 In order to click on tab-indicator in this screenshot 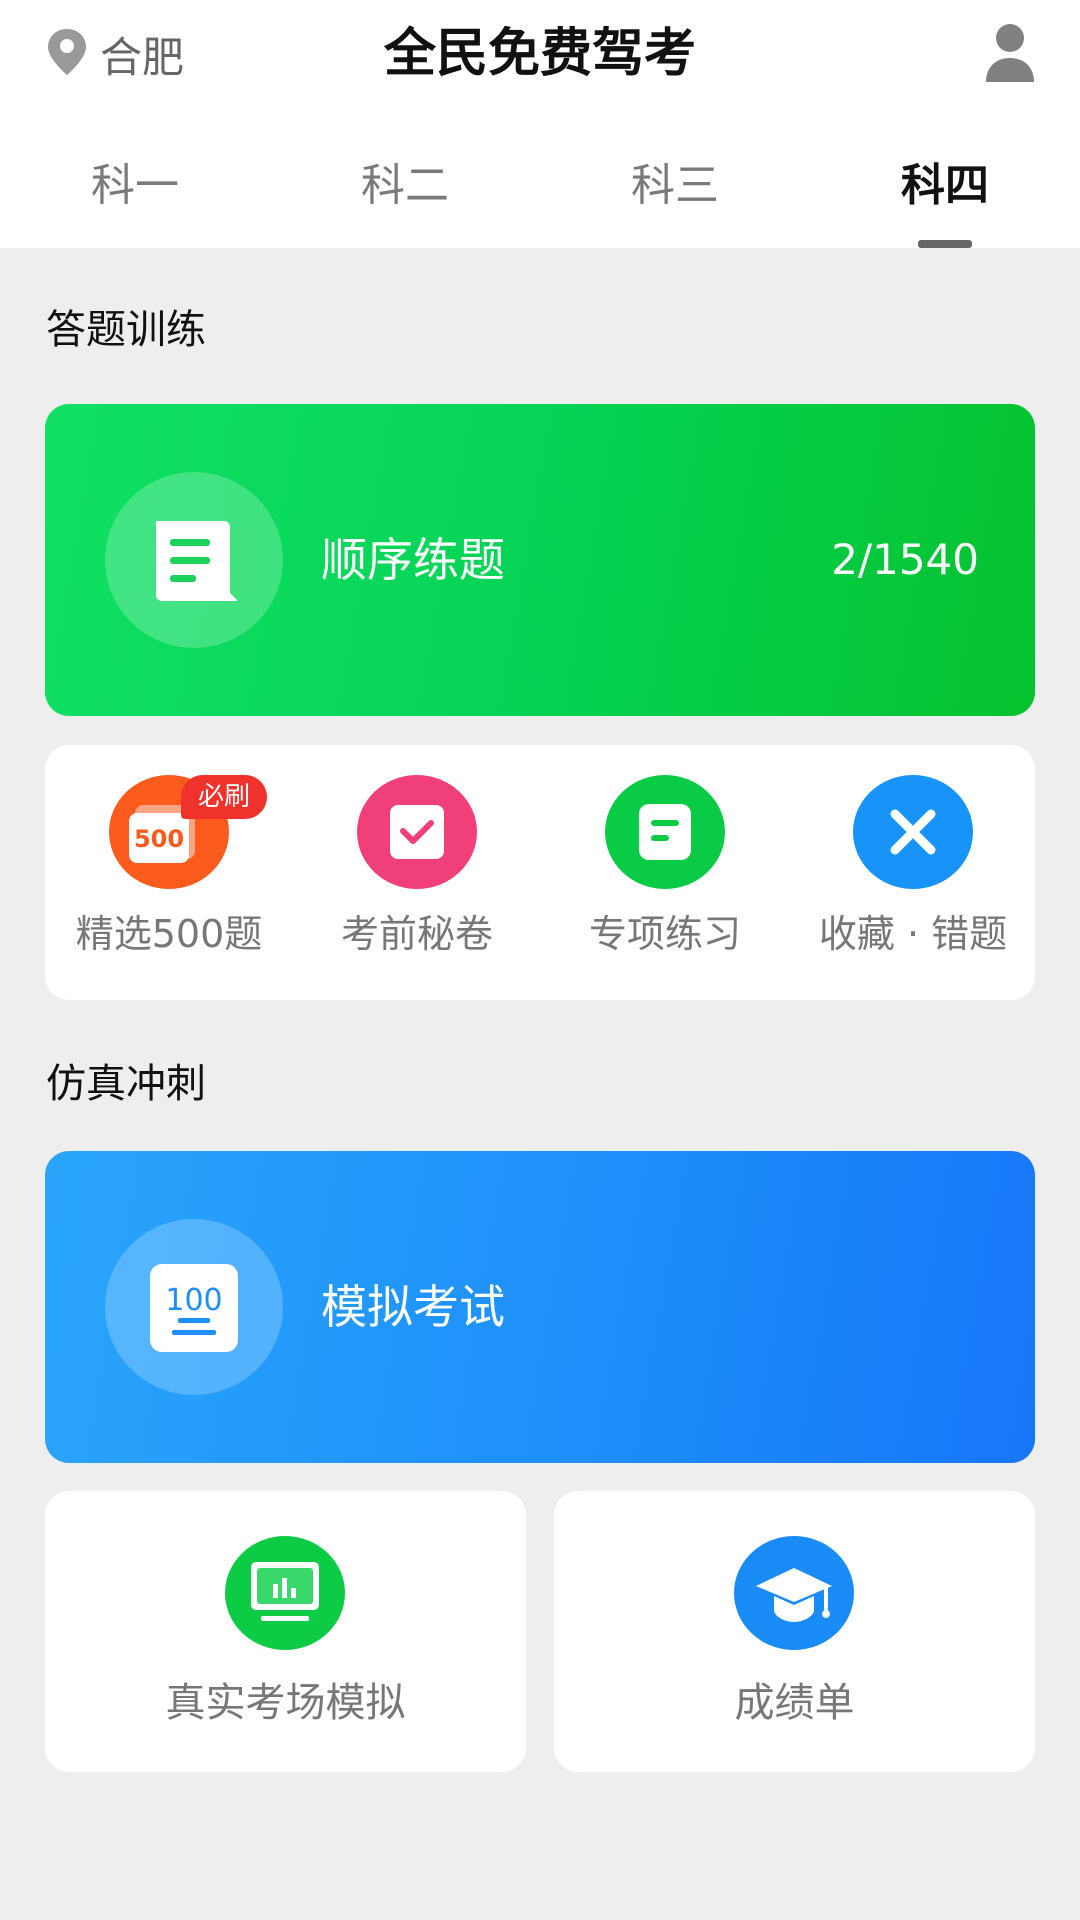, I will do `click(945, 244)`.